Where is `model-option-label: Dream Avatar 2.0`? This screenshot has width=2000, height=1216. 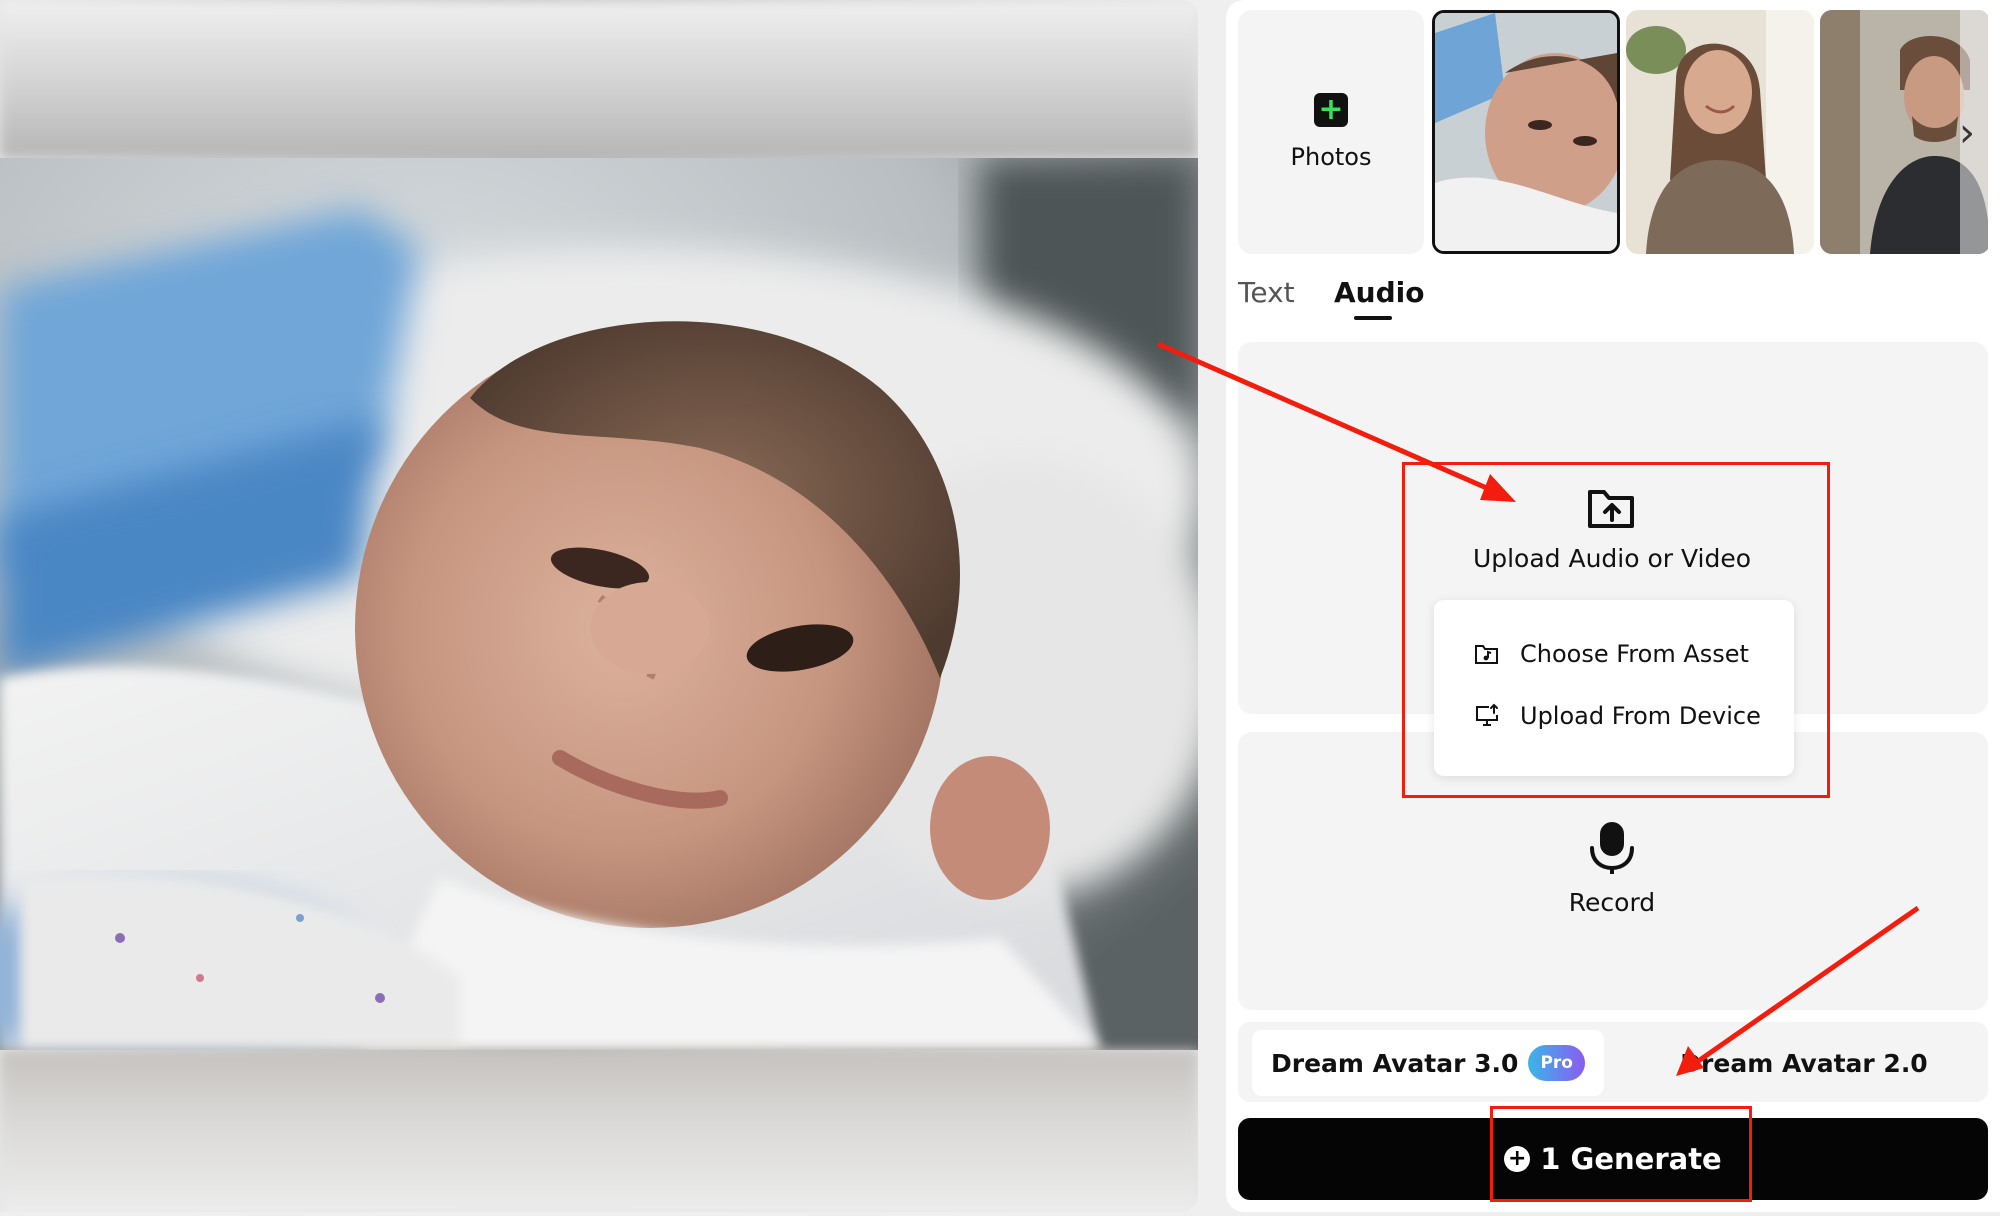 model-option-label: Dream Avatar 2.0 is located at coordinates (1804, 1063).